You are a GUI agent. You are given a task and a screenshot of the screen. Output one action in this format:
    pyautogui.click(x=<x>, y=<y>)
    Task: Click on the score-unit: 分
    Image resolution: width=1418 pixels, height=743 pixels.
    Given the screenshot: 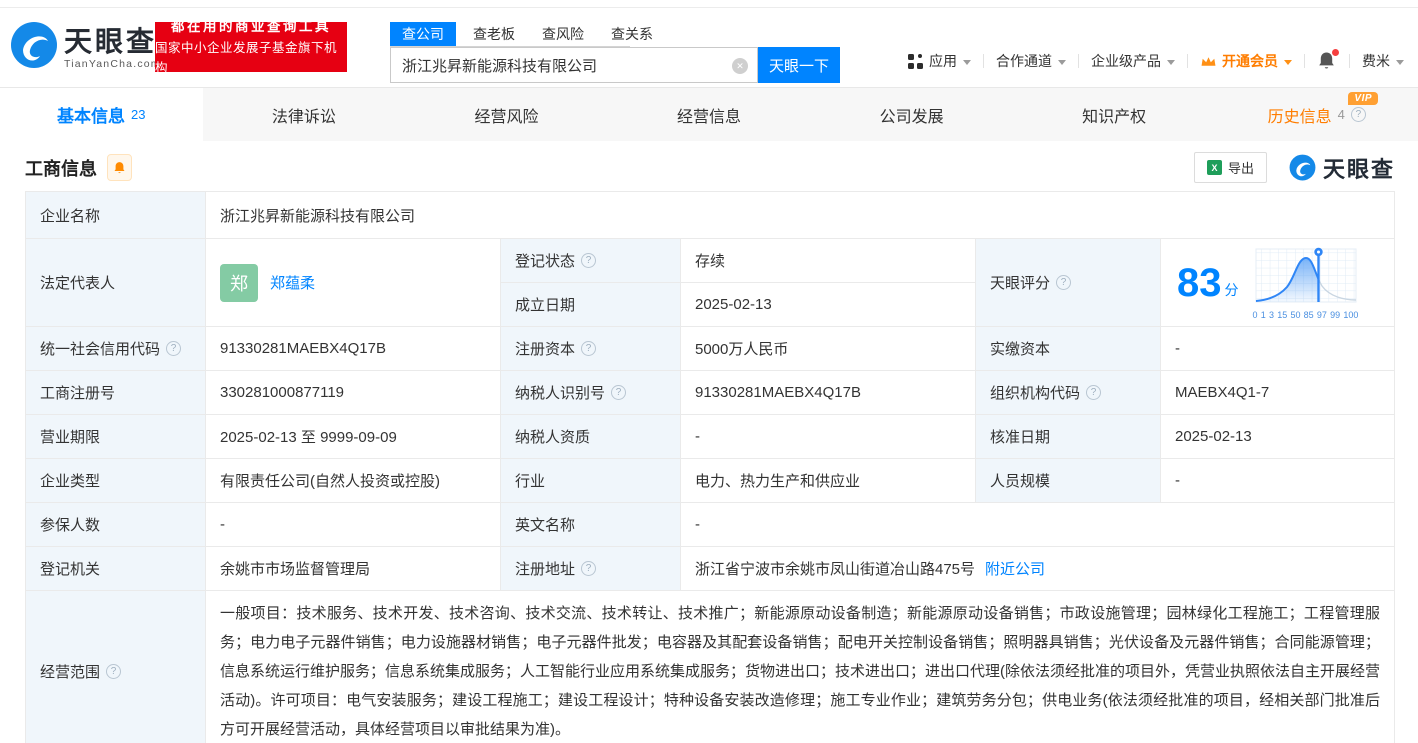 What is the action you would take?
    pyautogui.click(x=1231, y=289)
    